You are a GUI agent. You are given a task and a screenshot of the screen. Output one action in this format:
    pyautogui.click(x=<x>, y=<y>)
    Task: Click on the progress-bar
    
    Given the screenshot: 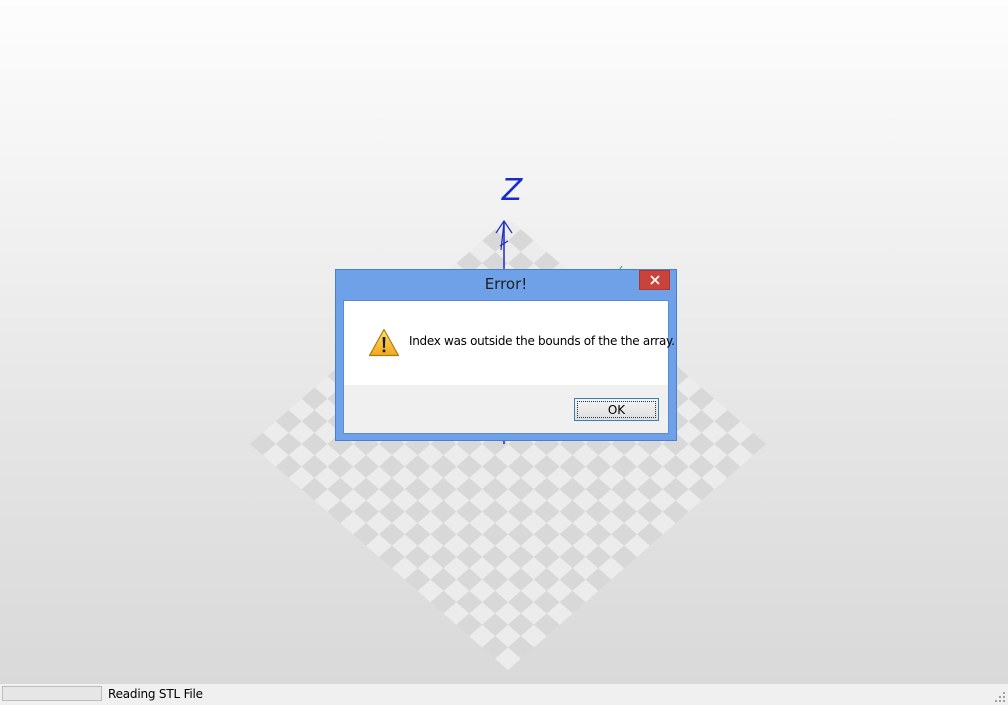 What is the action you would take?
    pyautogui.click(x=52, y=693)
    